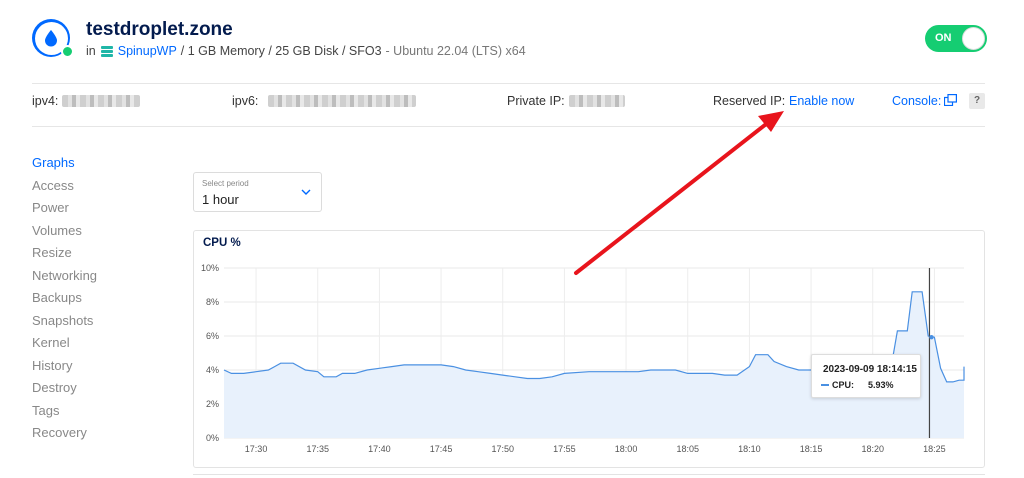 Image resolution: width=1024 pixels, height=478 pixels. I want to click on period-caption: Select period, so click(225, 183).